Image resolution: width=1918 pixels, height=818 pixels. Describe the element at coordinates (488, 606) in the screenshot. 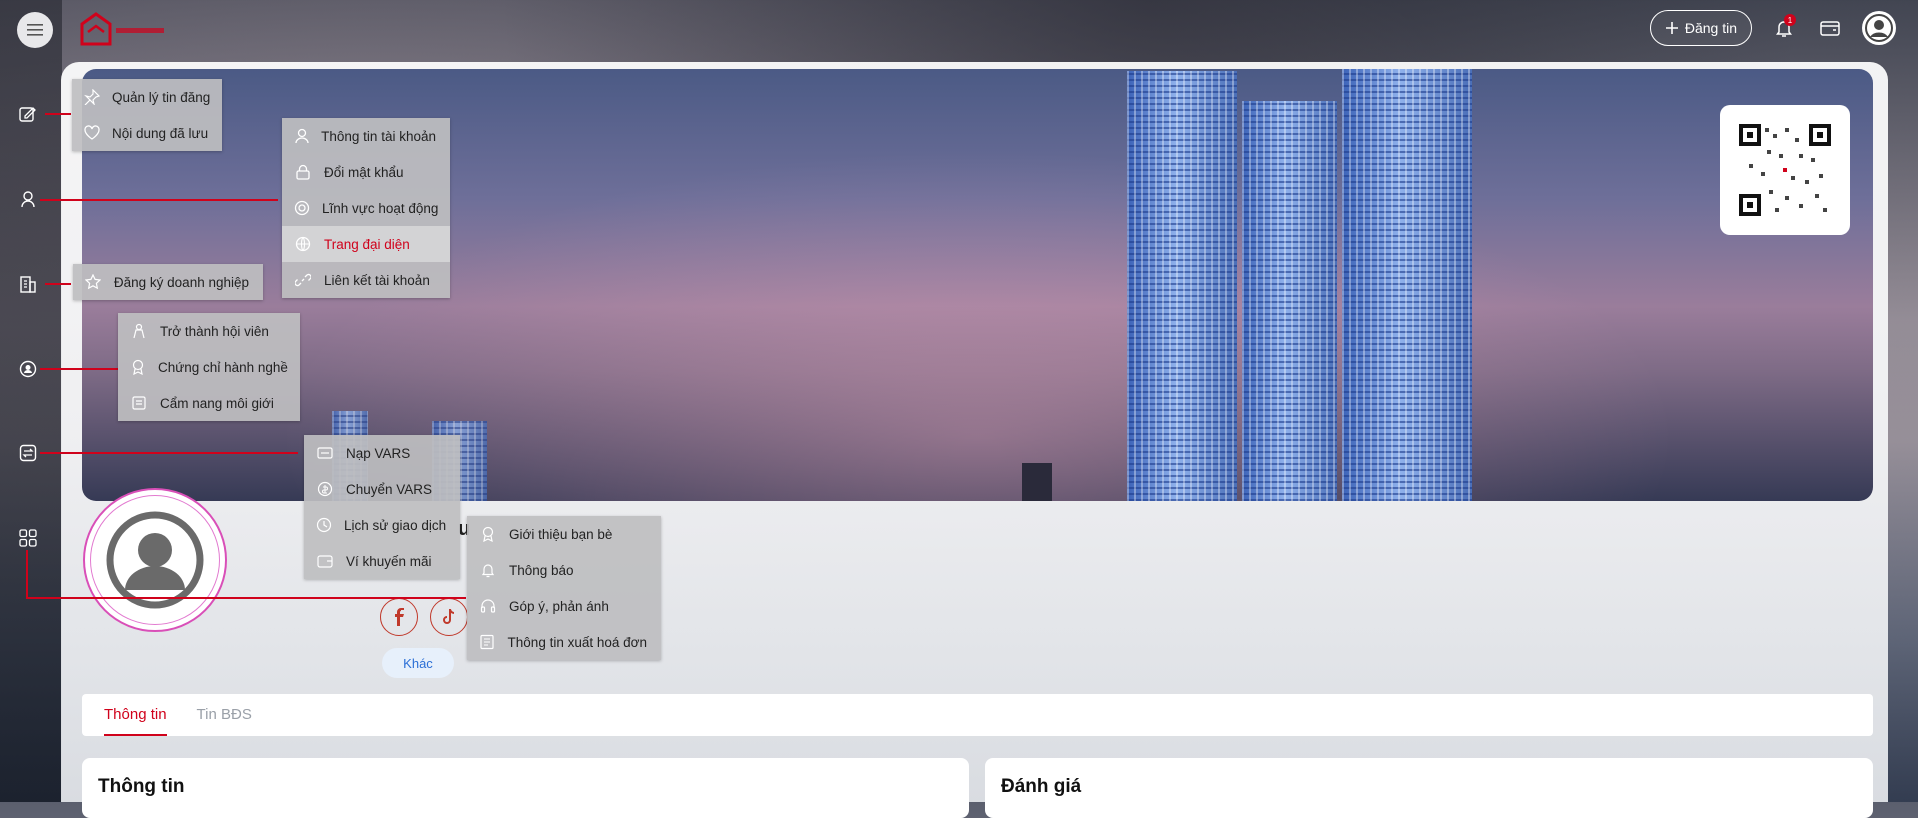

I see `headset-icon` at that location.